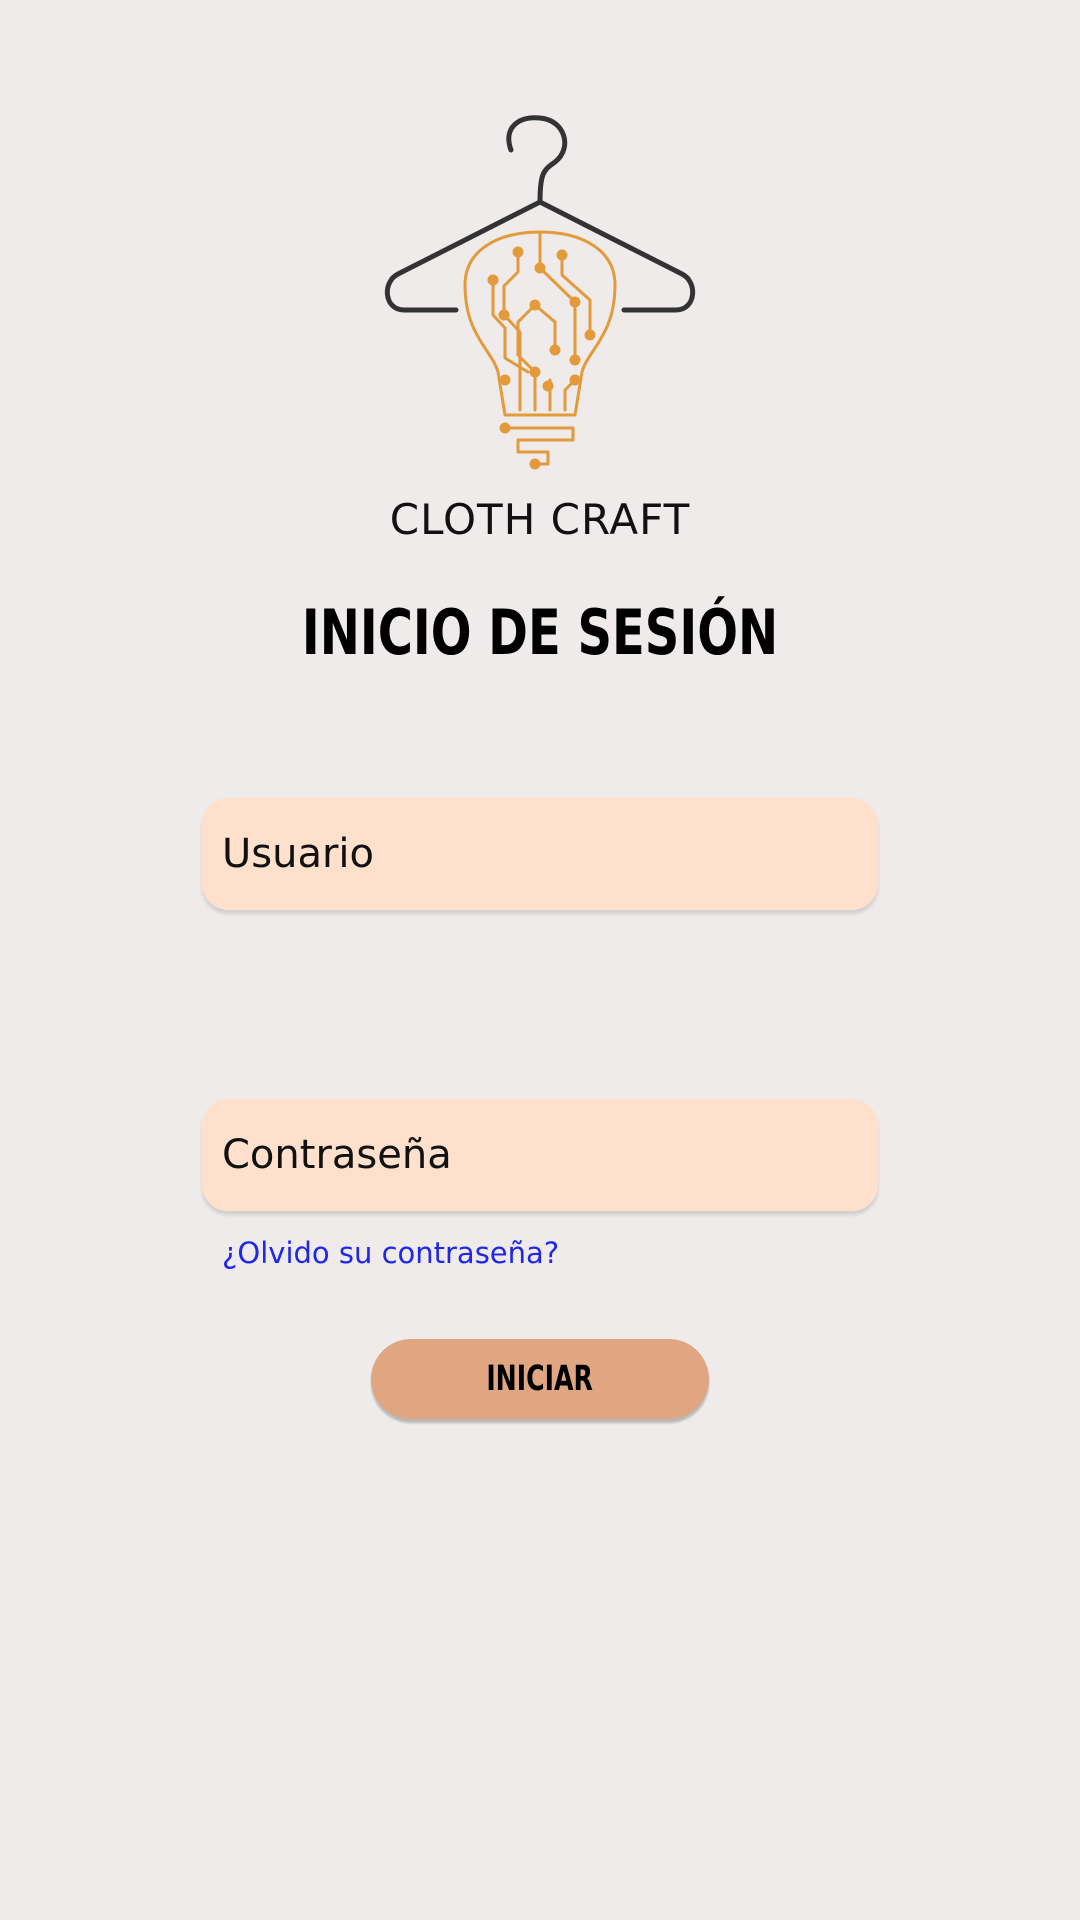  What do you see at coordinates (550, 854) in the screenshot?
I see `username-input` at bounding box center [550, 854].